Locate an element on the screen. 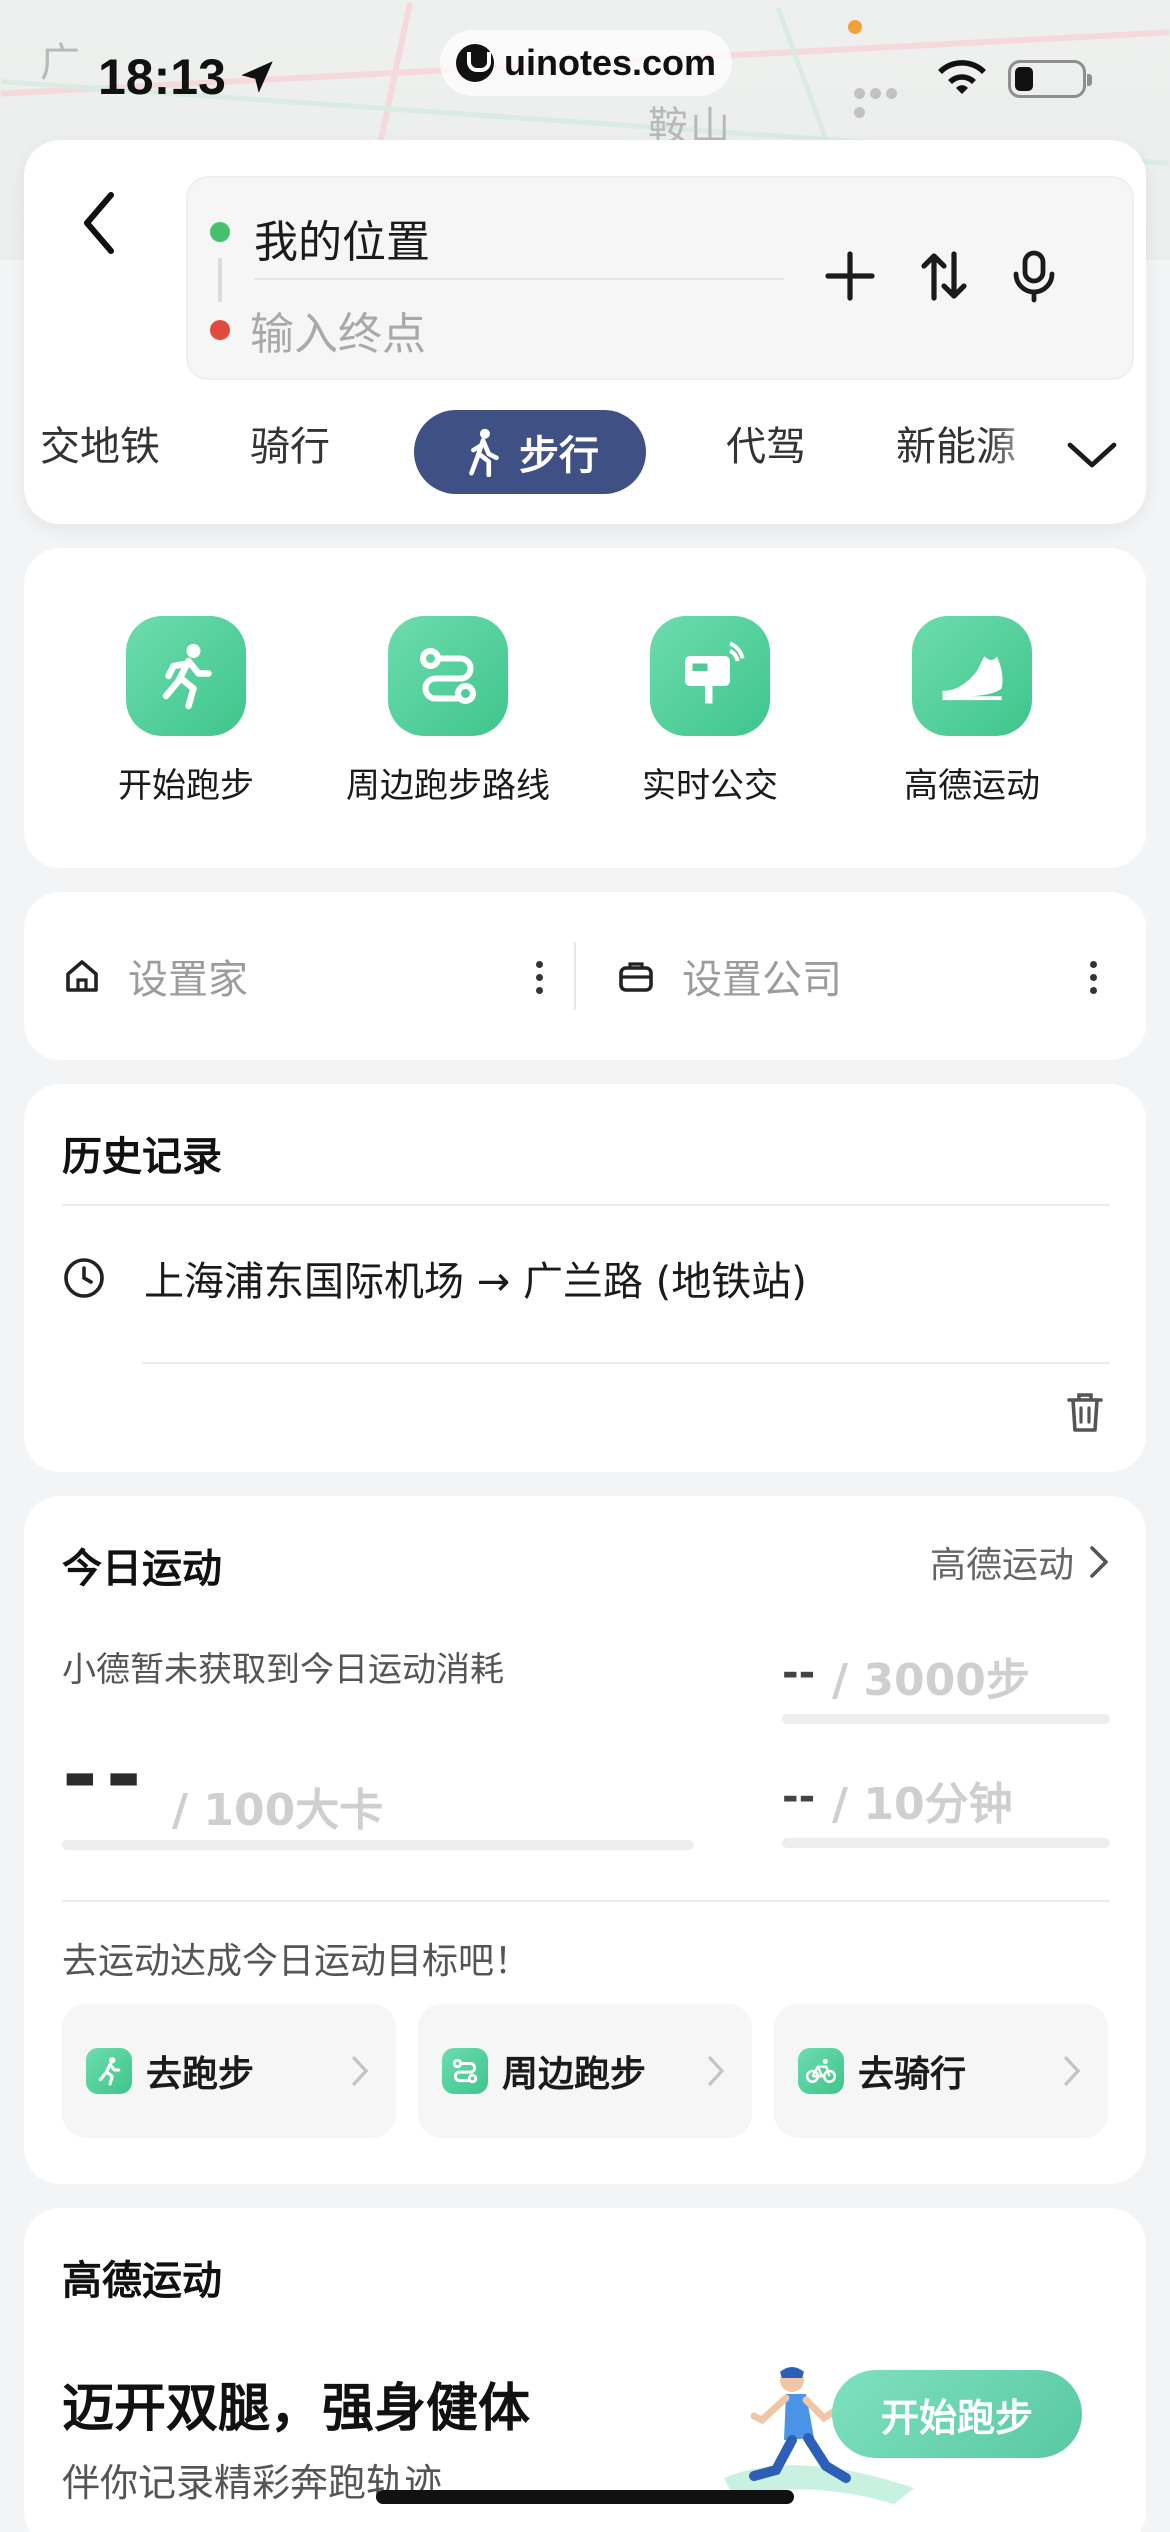 The width and height of the screenshot is (1170, 2532). quick-actions-card: 开始跑步 周边跑步路线 实时公交 高德运动 is located at coordinates (585, 708).